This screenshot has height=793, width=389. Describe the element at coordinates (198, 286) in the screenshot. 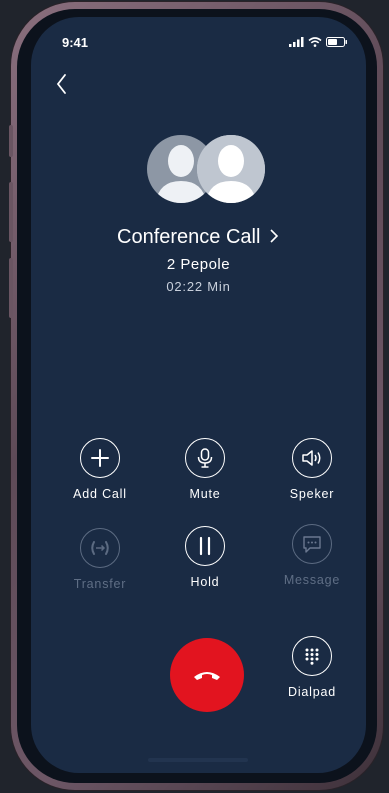

I see `call-duration: 02:22 Min` at that location.